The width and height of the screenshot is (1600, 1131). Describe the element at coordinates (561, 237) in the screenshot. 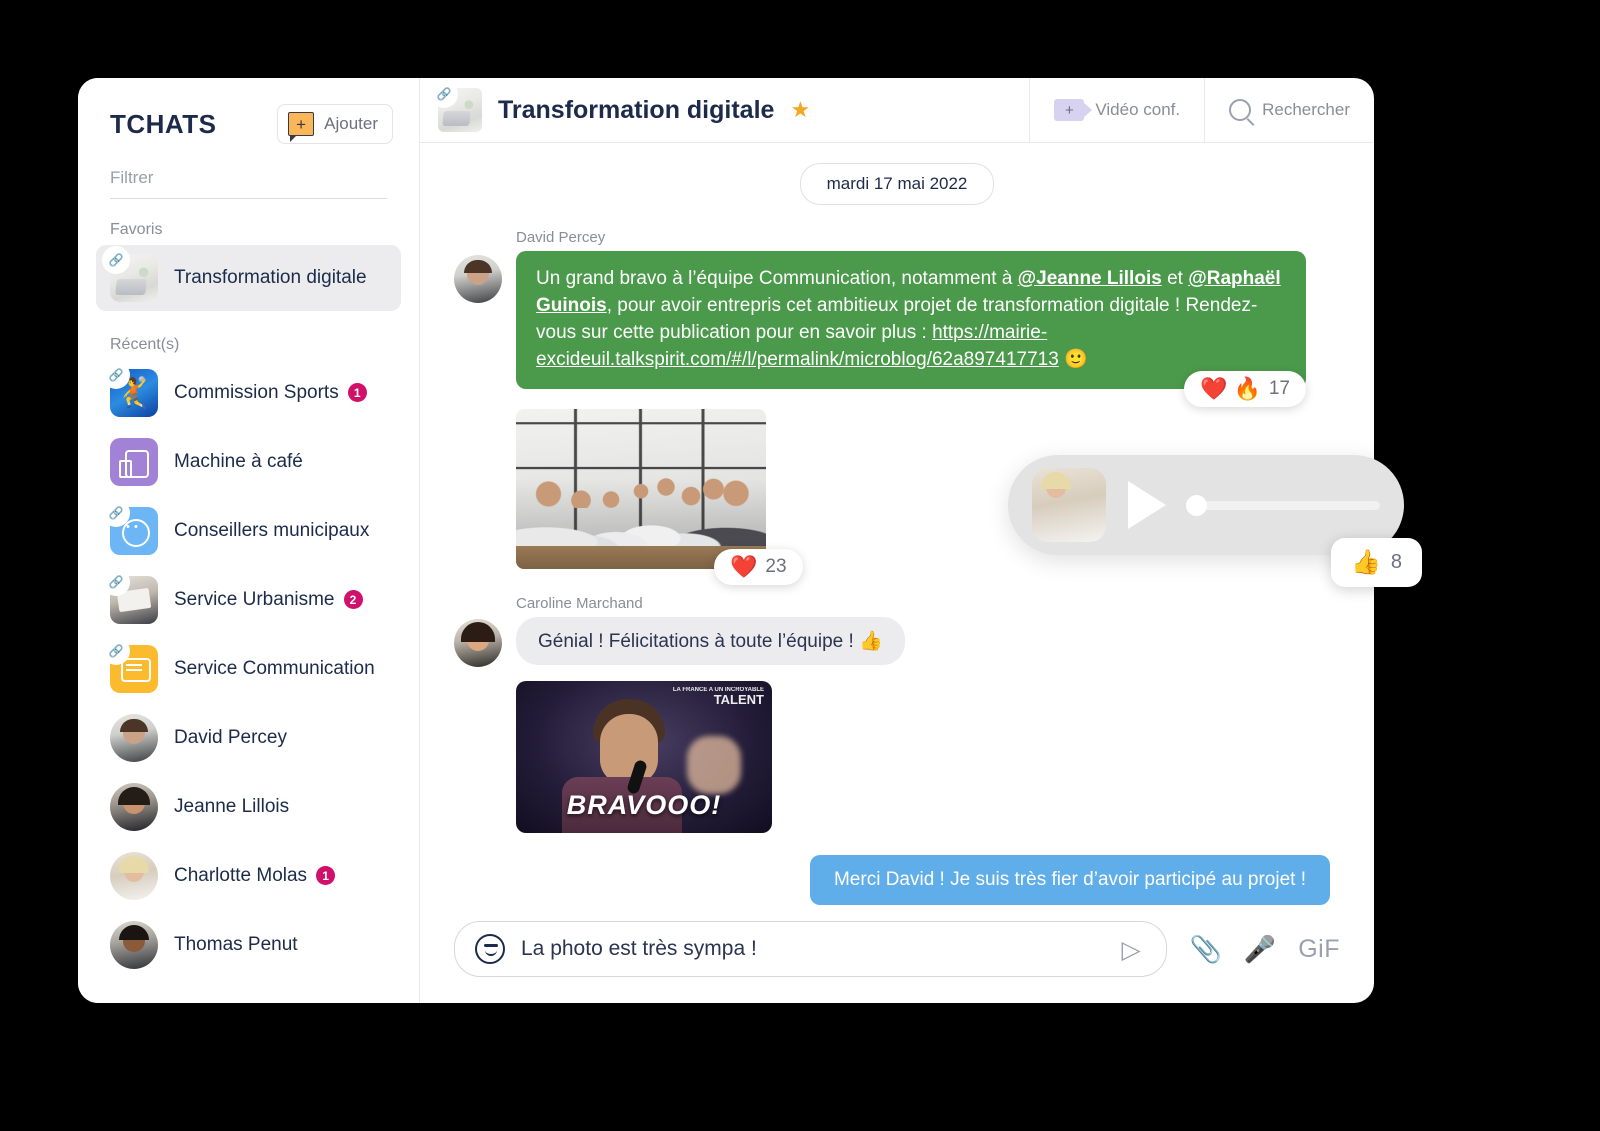

I see `message-sender-name: David Percey` at that location.